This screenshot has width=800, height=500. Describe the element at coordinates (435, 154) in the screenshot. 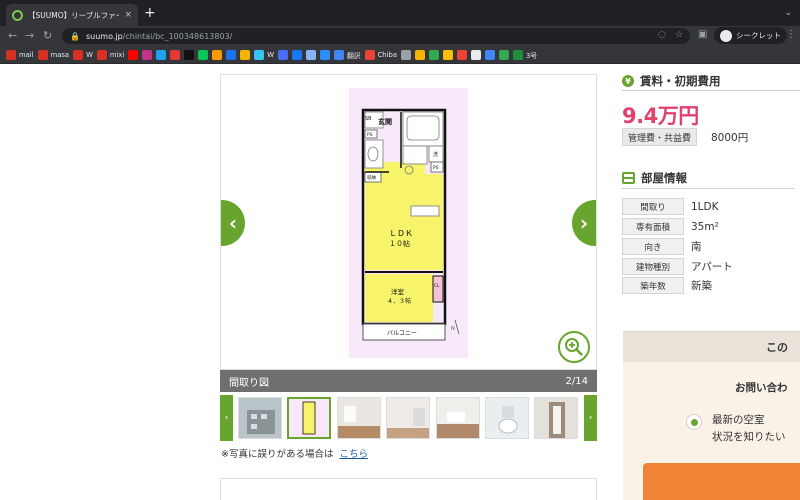

I see `fp-wash: 洗` at that location.